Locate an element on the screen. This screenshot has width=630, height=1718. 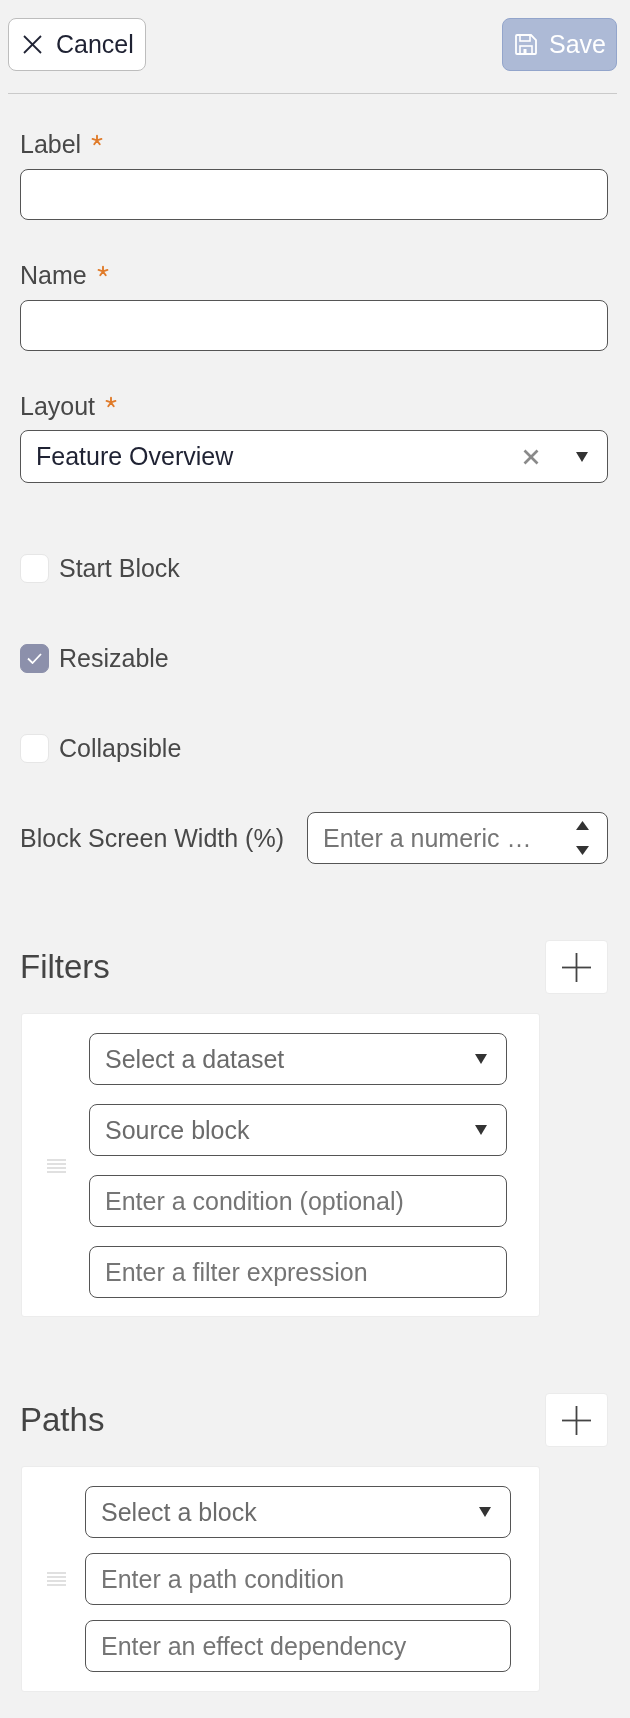
step-down-icon is located at coordinates (582, 850).